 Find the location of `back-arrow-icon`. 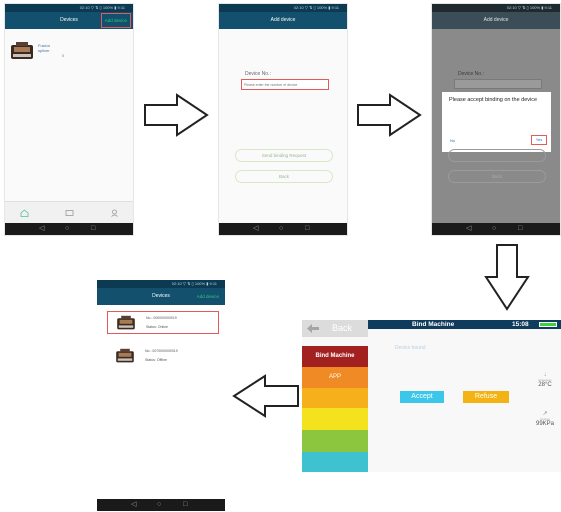

back-arrow-icon is located at coordinates (313, 328).